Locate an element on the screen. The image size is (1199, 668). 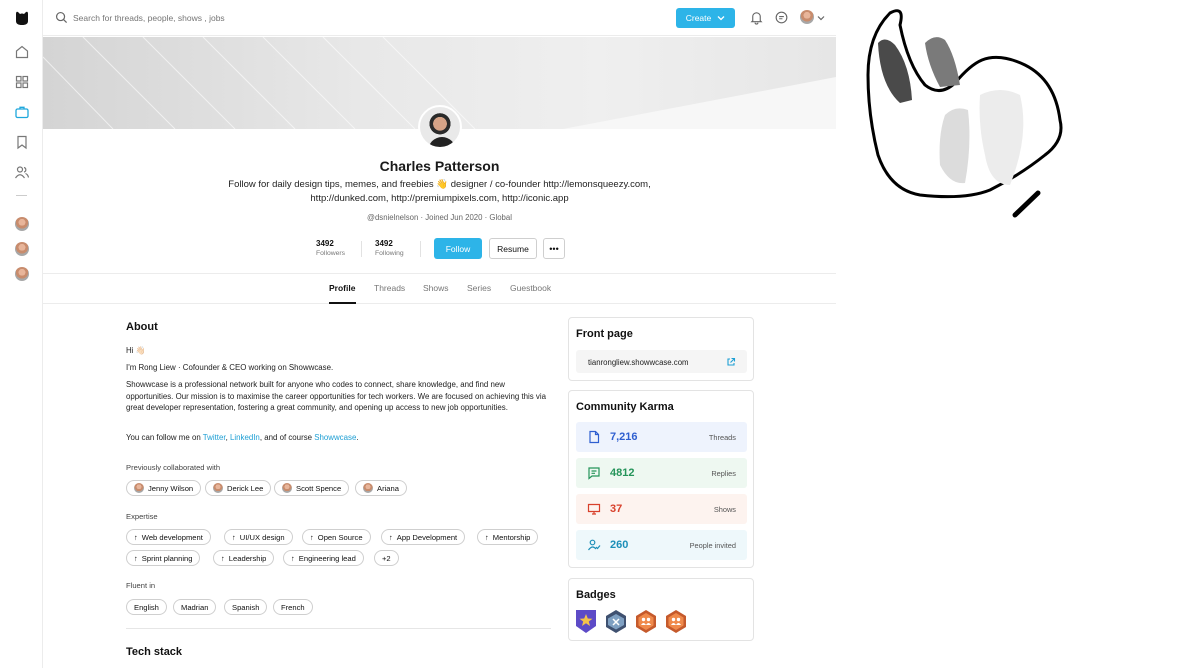
grid-icon is located at coordinates (22, 82).